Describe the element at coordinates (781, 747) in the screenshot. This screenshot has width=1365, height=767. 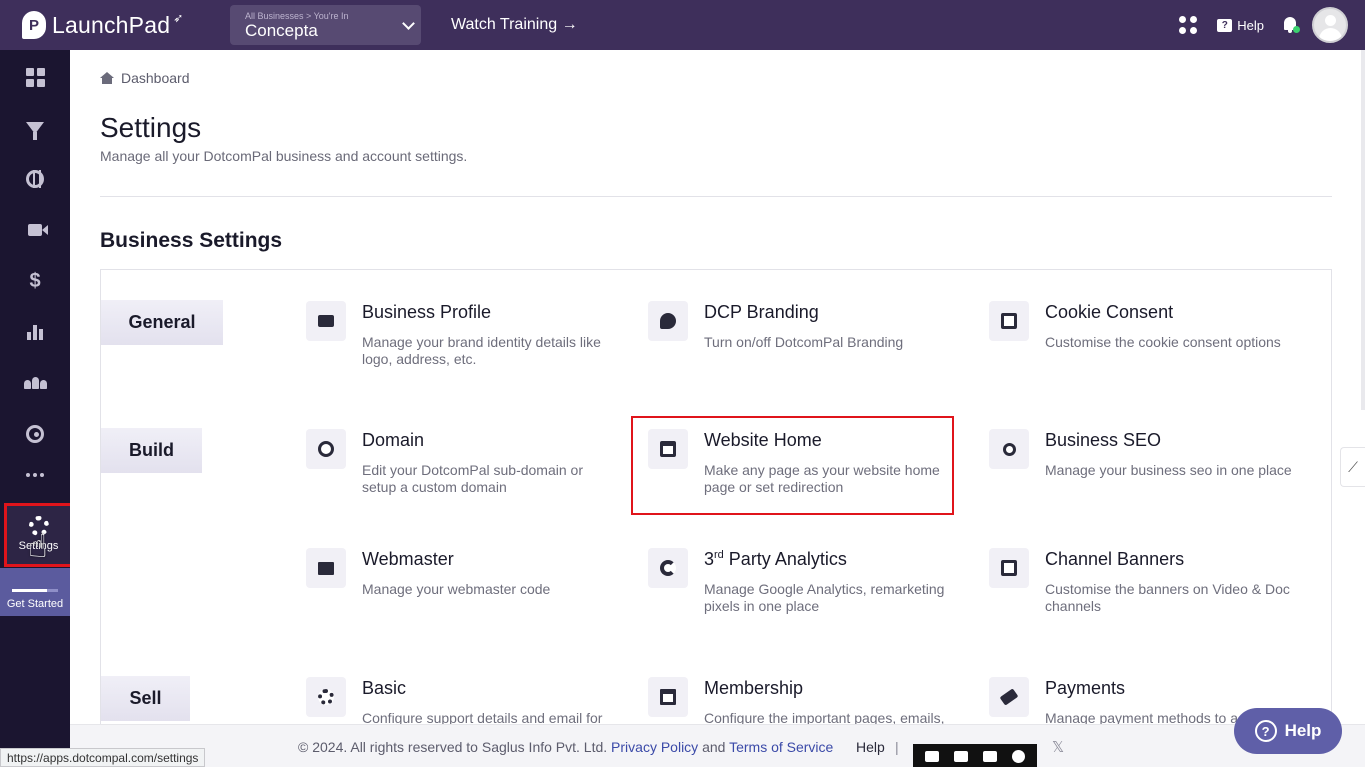
I see `terms-of-service-link: Terms of Service` at that location.